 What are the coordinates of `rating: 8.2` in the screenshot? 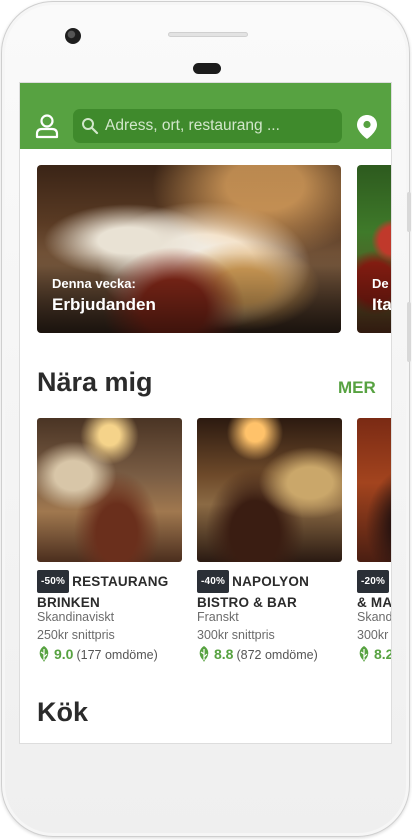 It's located at (374, 654).